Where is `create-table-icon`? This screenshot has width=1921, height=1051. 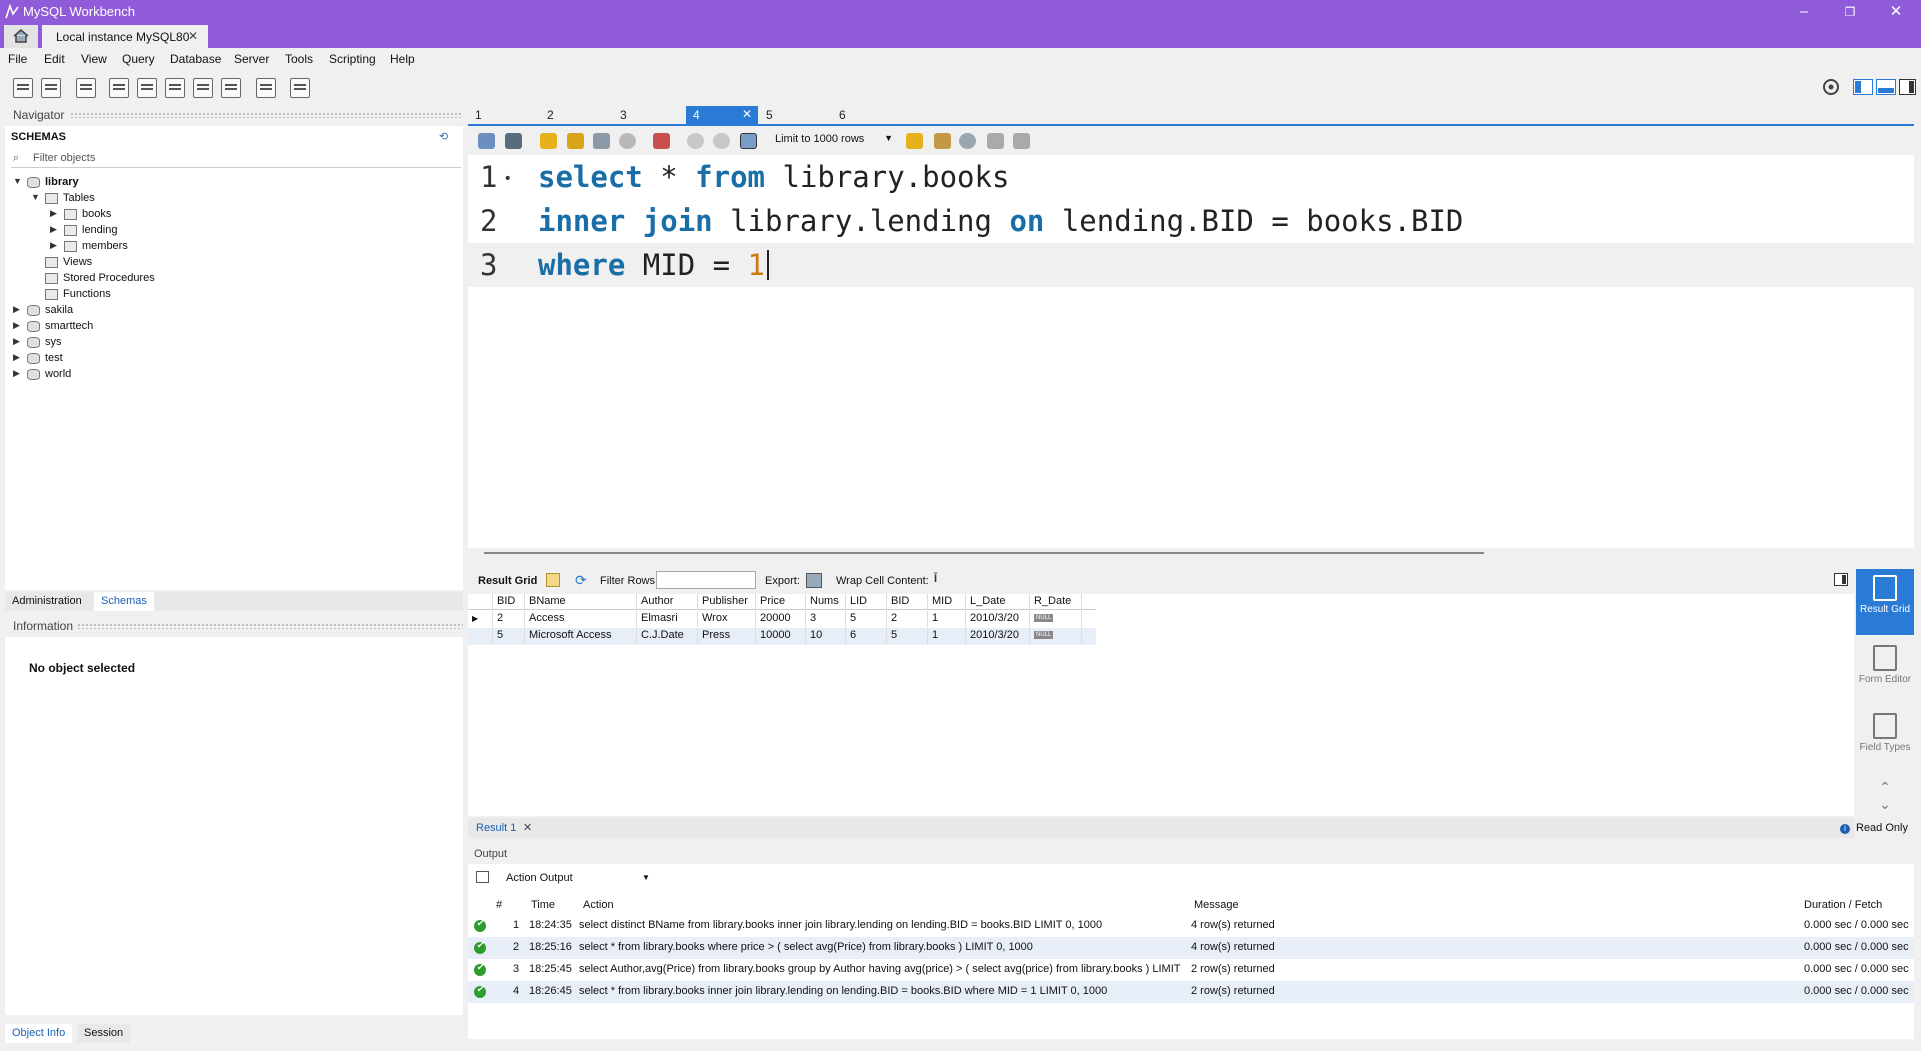
create-table-icon is located at coordinates (147, 88).